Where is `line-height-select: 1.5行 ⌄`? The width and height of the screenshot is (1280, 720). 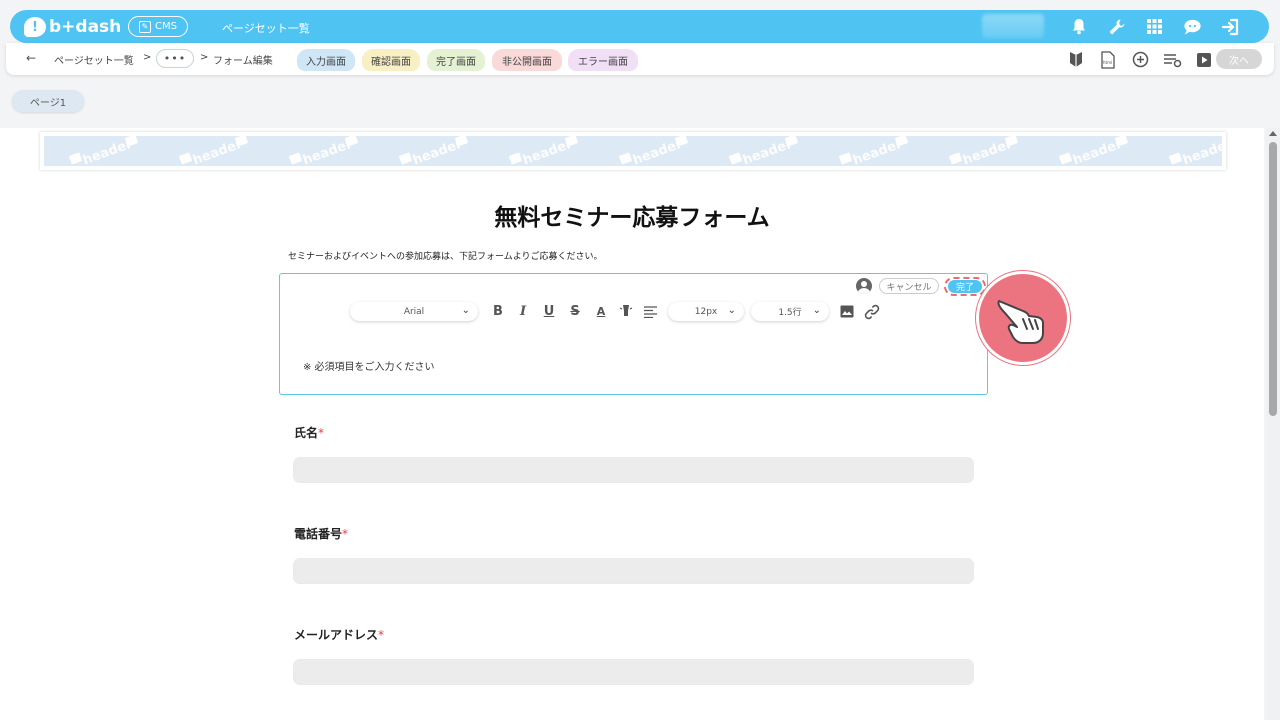
line-height-select: 1.5行 ⌄ is located at coordinates (790, 311).